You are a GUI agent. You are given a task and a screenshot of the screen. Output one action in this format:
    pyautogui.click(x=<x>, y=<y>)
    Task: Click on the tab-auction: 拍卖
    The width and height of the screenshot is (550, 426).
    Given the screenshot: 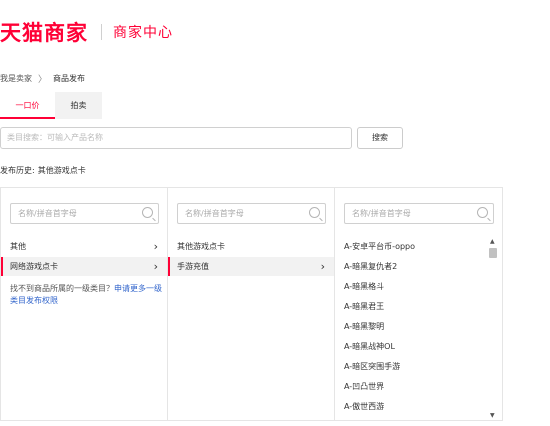 What is the action you would take?
    pyautogui.click(x=78, y=105)
    